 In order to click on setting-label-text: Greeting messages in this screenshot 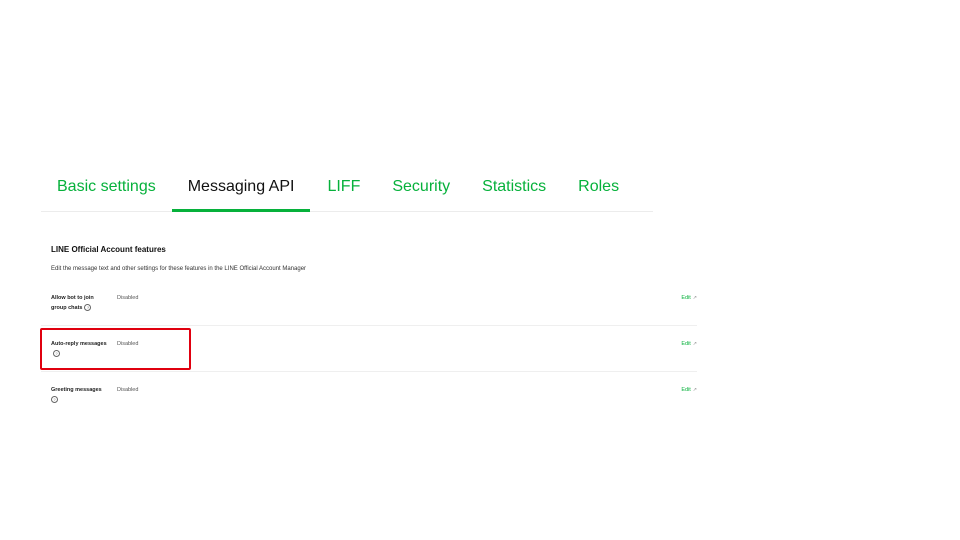, I will do `click(76, 390)`.